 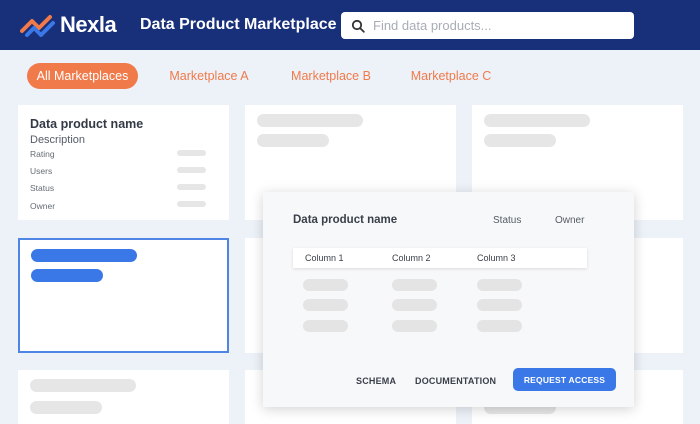 What do you see at coordinates (345, 220) in the screenshot?
I see `detail-title: Data product name` at bounding box center [345, 220].